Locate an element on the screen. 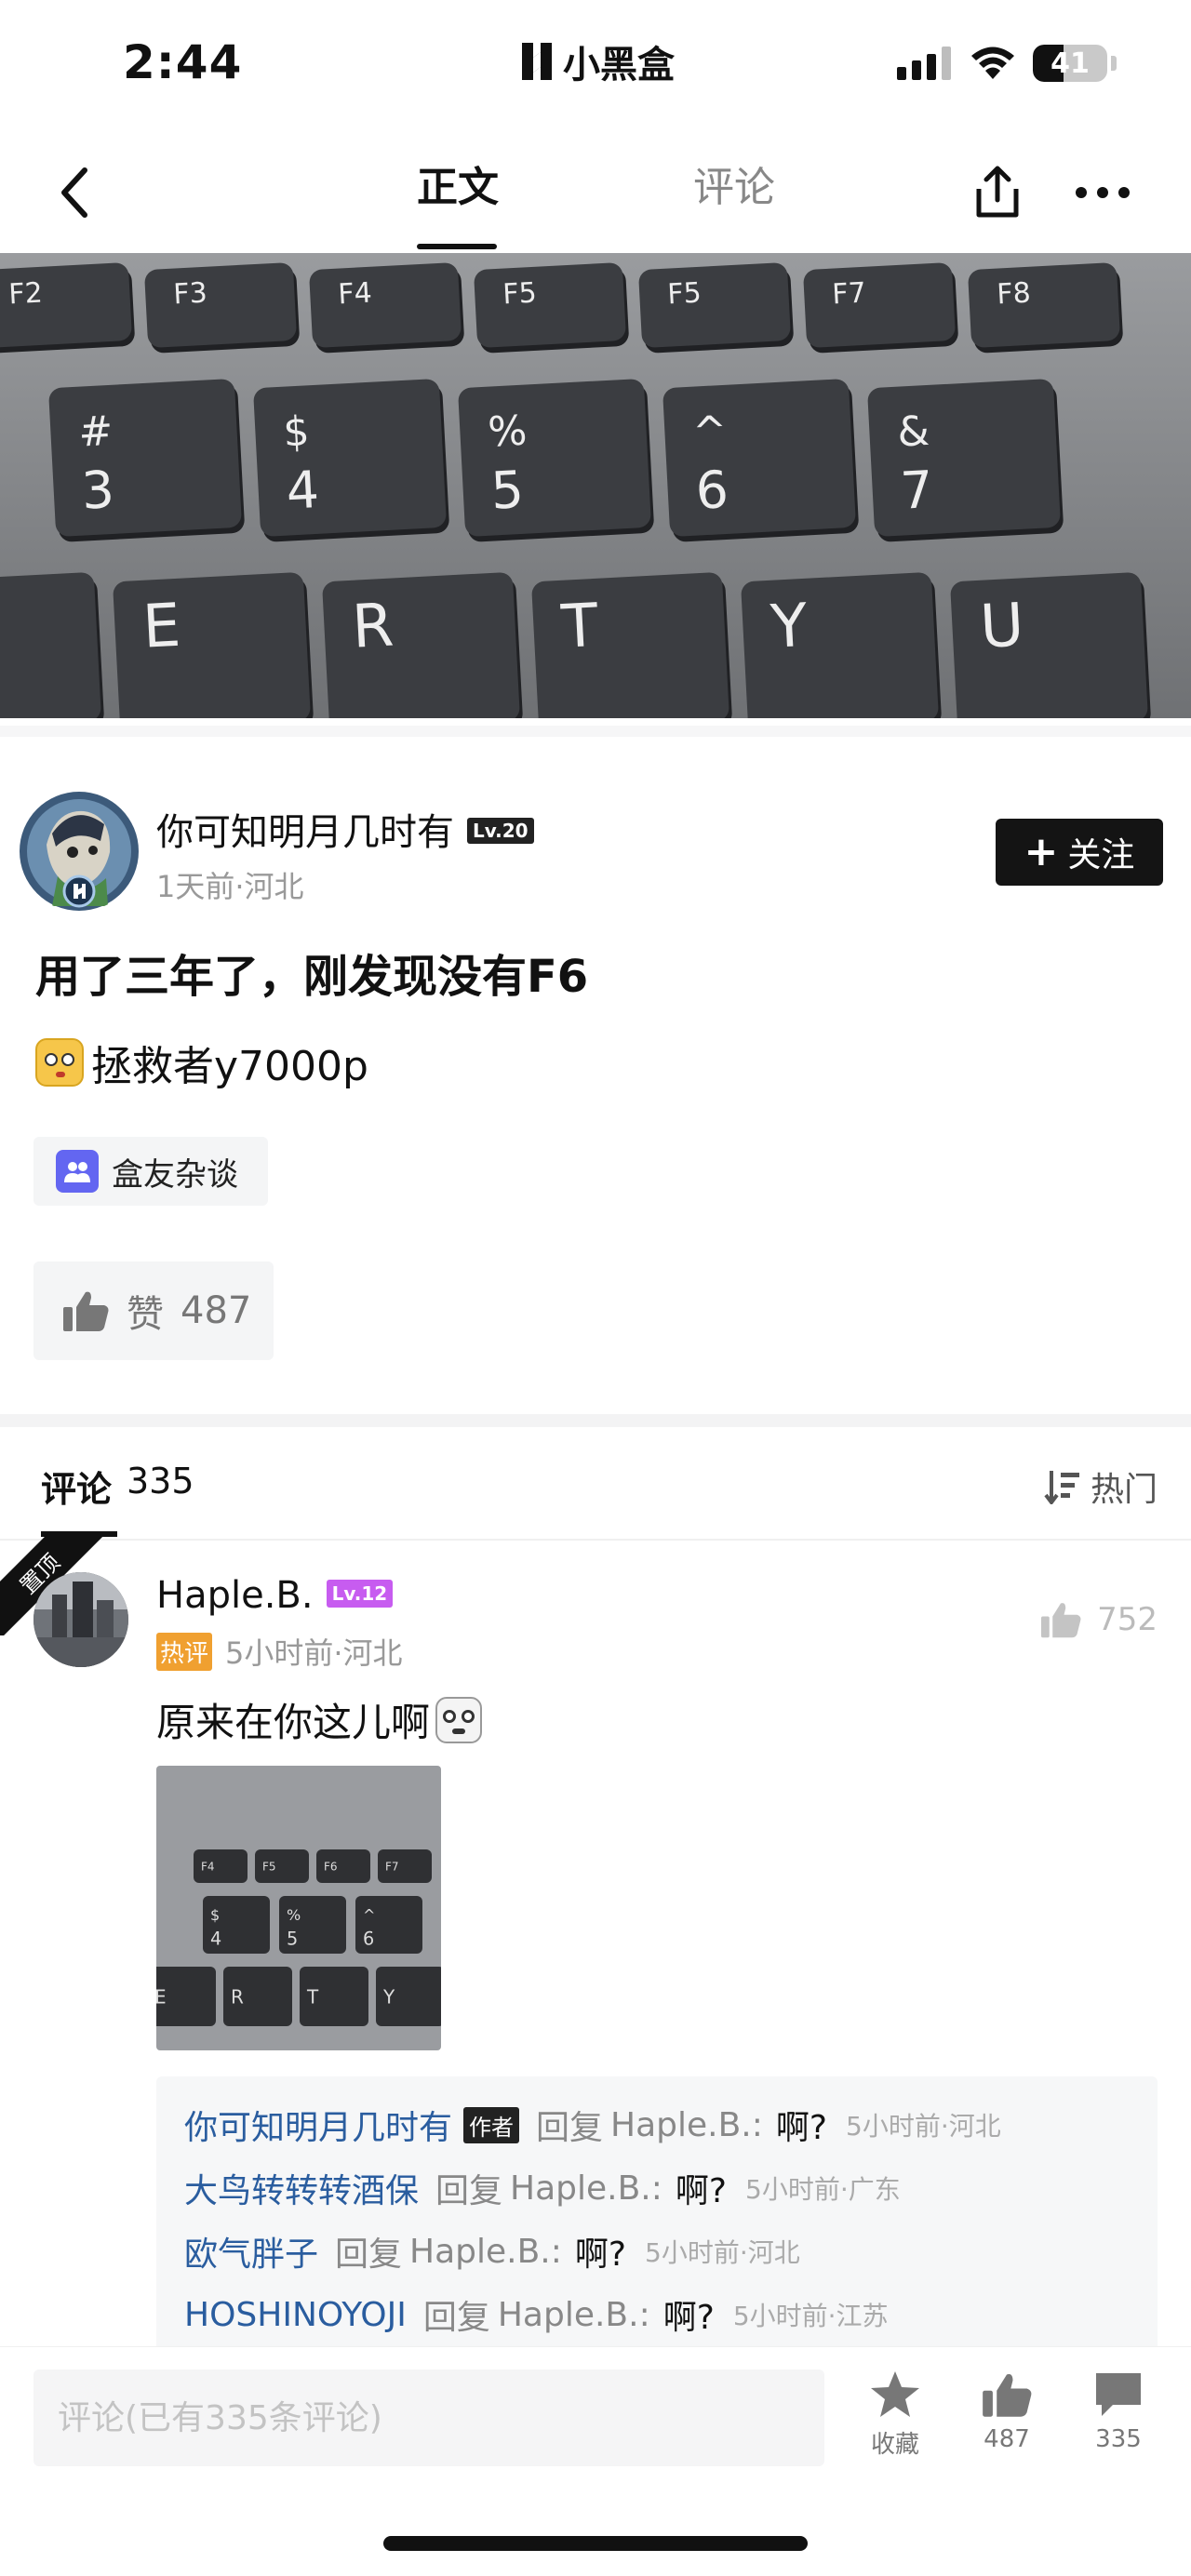 This screenshot has width=1191, height=2576. comment-icon is located at coordinates (1118, 2394).